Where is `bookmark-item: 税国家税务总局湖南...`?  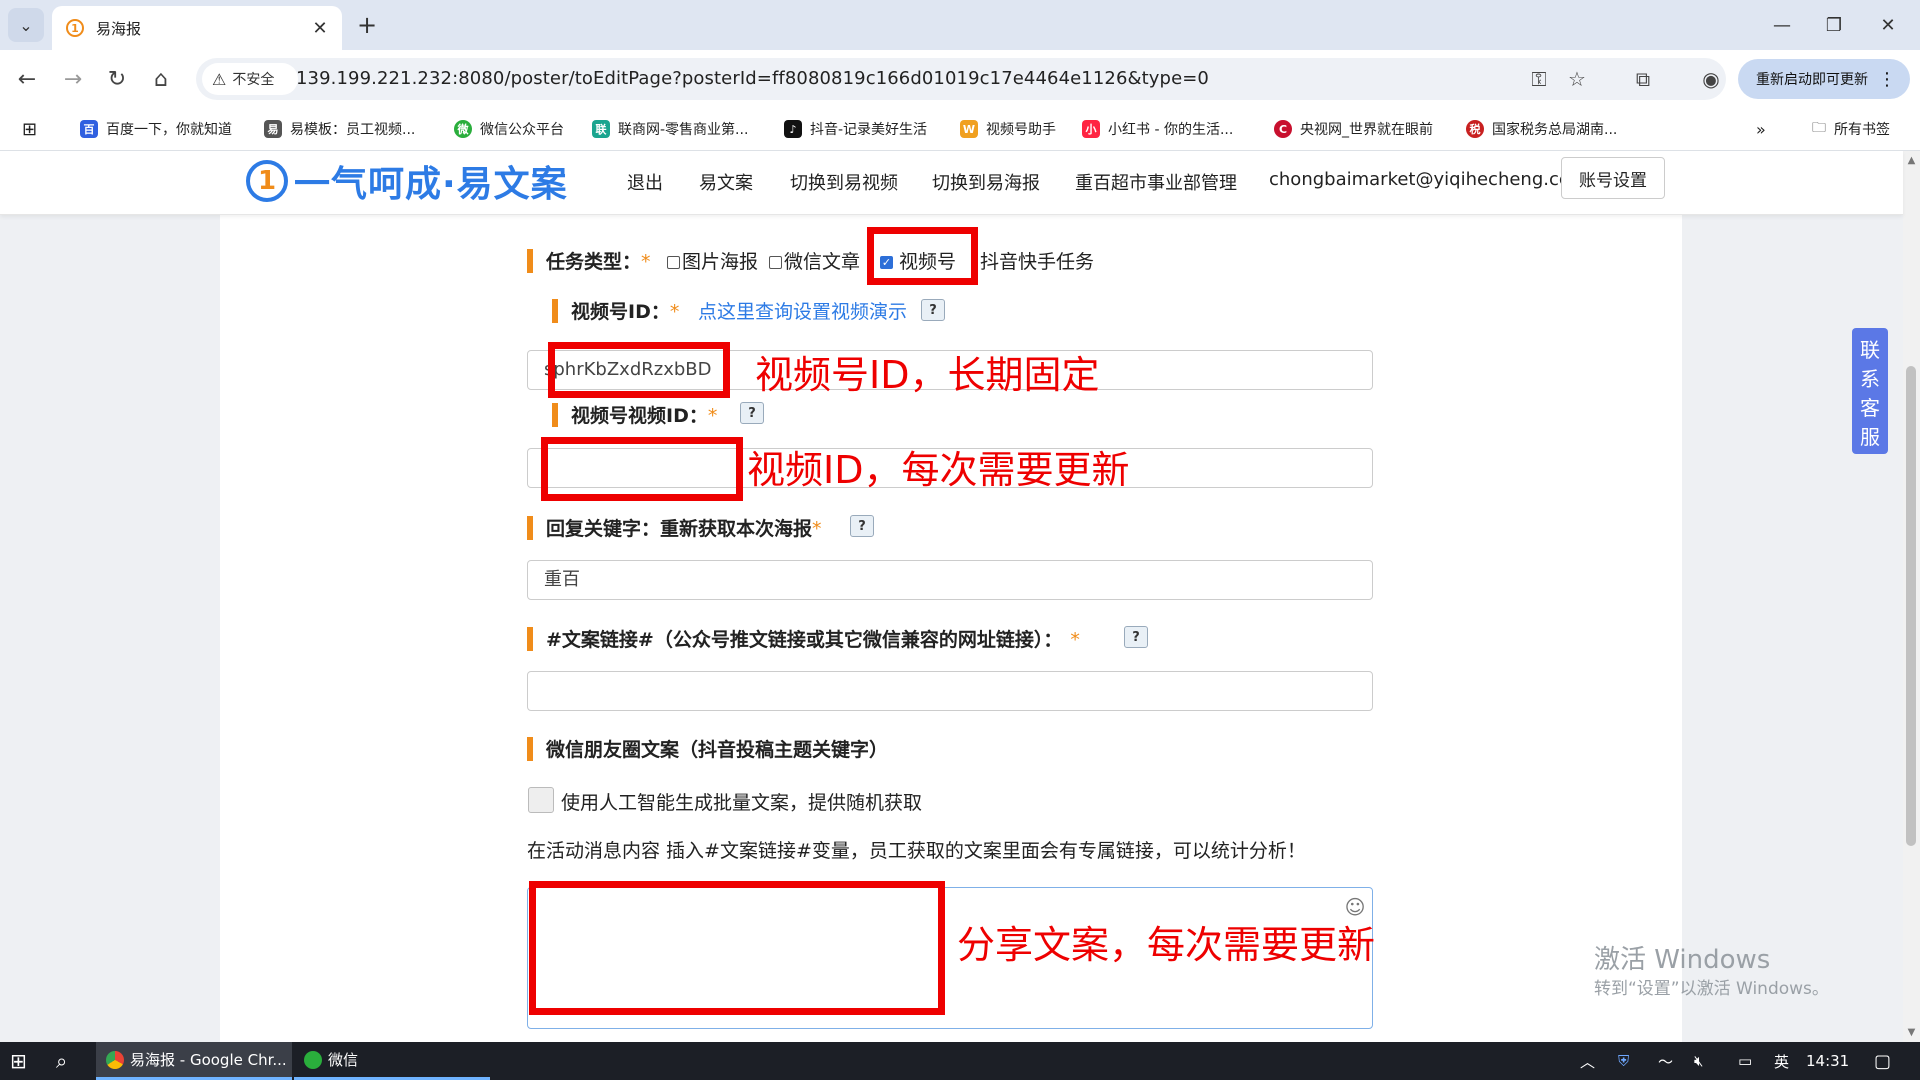
bookmark-item: 税国家税务总局湖南... is located at coordinates (1541, 129).